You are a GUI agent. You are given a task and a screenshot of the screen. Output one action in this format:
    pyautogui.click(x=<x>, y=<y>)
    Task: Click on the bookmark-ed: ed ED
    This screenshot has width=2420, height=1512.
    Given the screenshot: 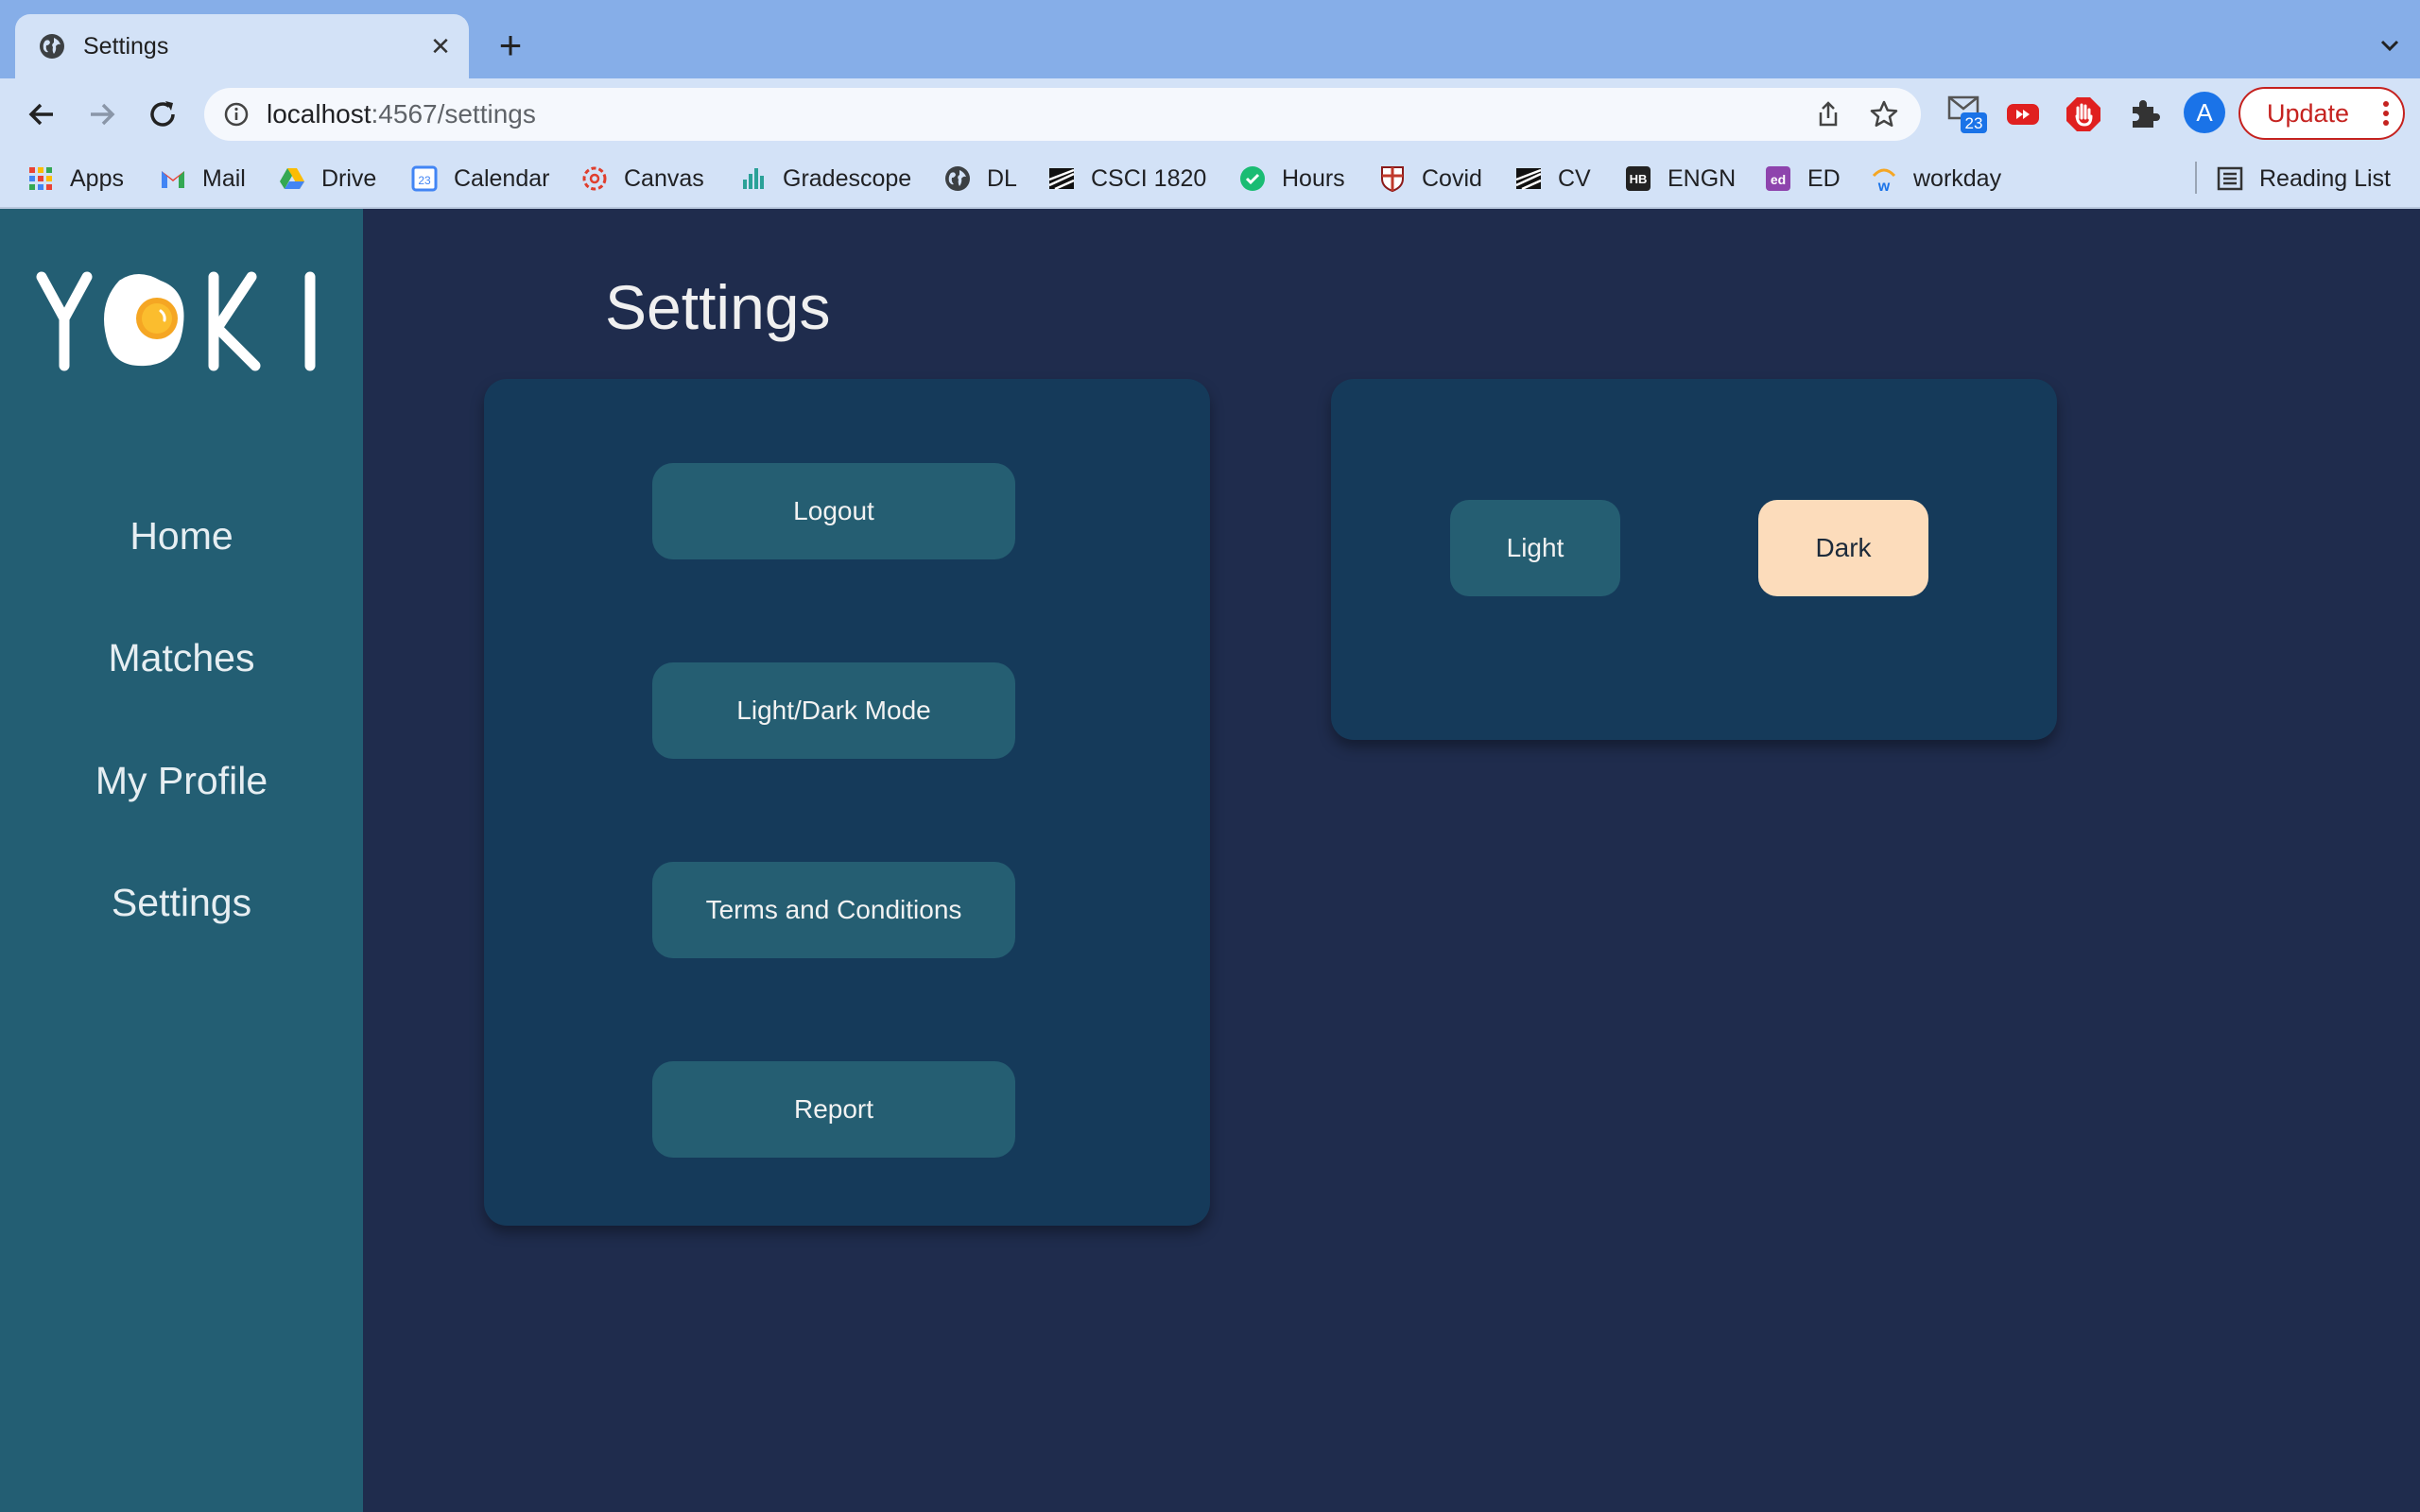 What is the action you would take?
    pyautogui.click(x=1802, y=179)
    